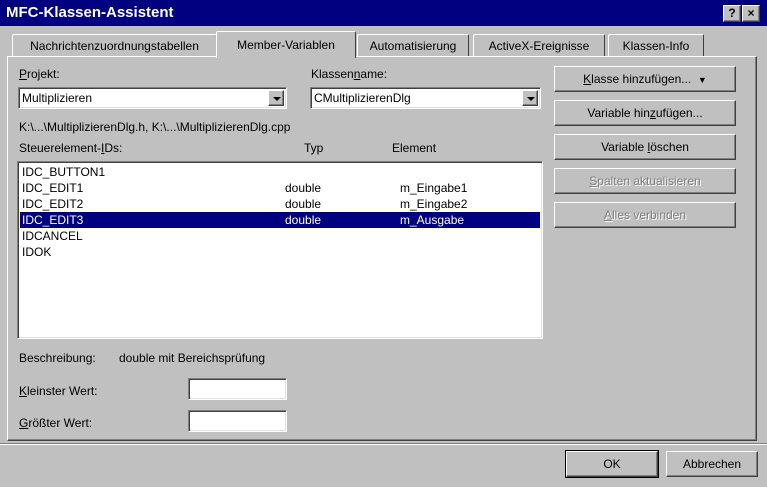 The width and height of the screenshot is (767, 487). I want to click on list-item: IDCANCEL, so click(280, 236).